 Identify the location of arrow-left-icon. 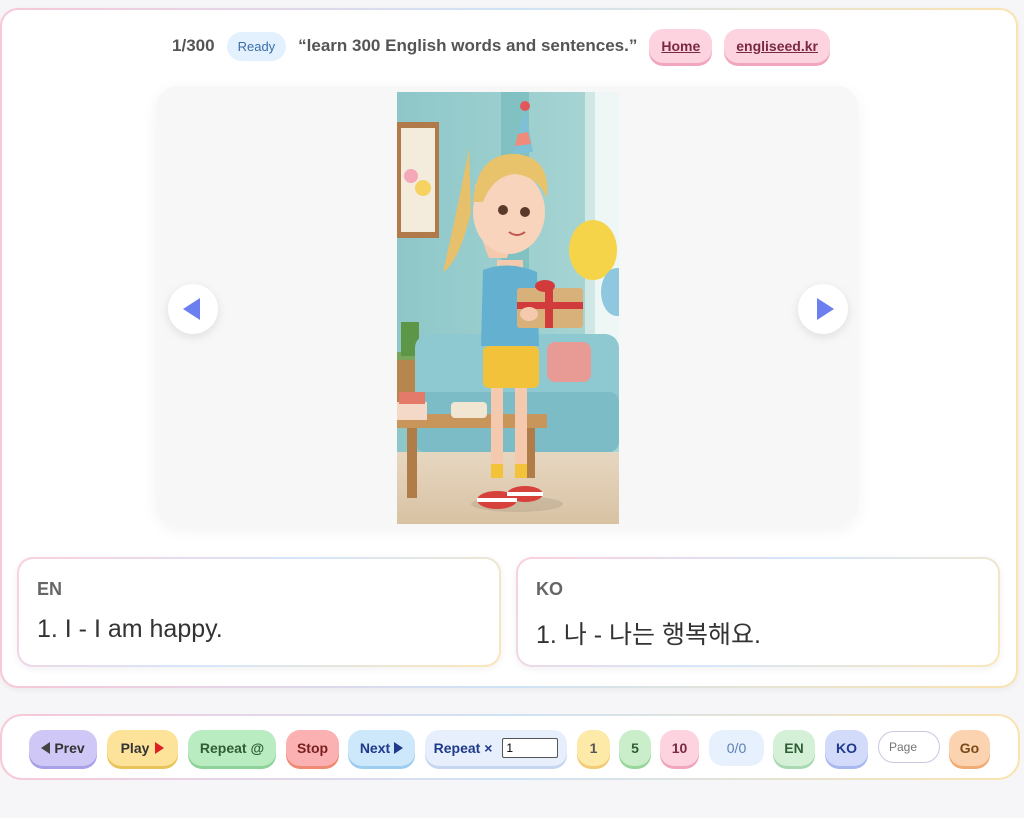
(46, 748).